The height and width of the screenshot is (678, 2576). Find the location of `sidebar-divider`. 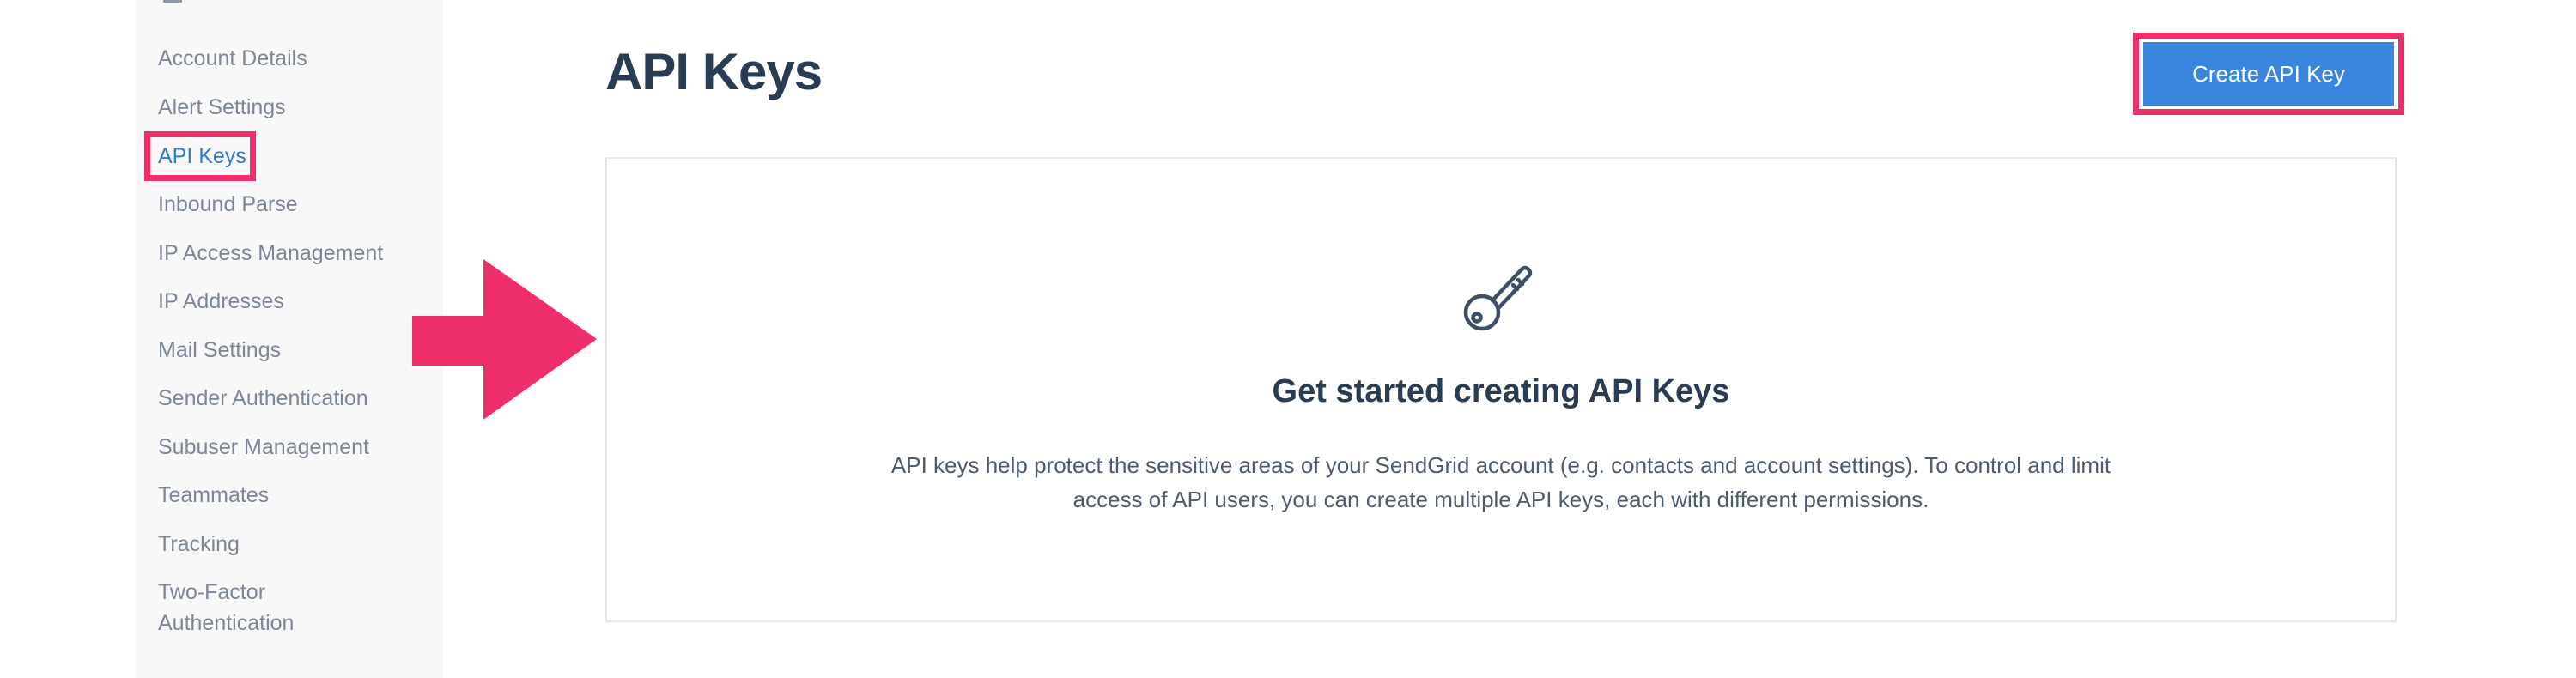

sidebar-divider is located at coordinates (172, 2).